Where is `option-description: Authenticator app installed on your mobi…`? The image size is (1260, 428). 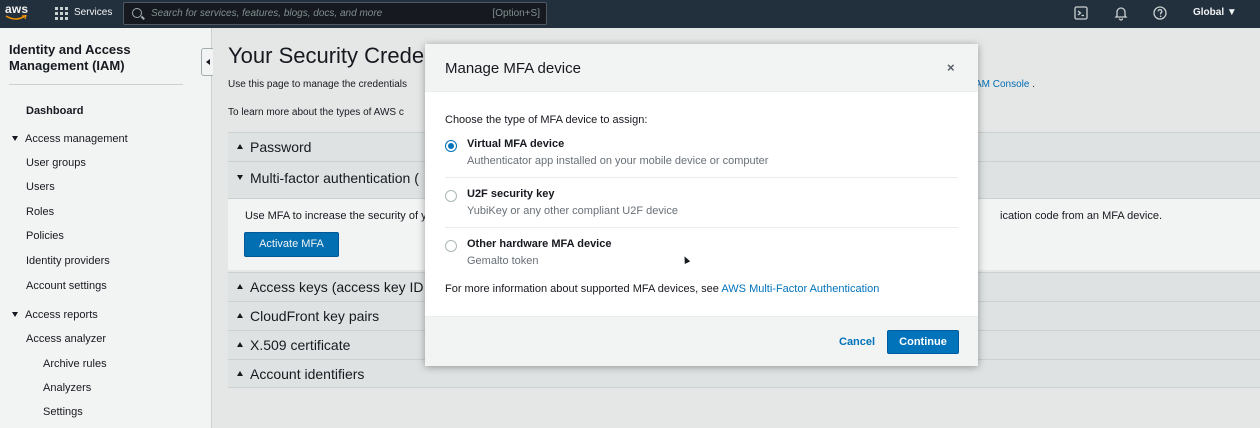
option-description: Authenticator app installed on your mobi… is located at coordinates (618, 161).